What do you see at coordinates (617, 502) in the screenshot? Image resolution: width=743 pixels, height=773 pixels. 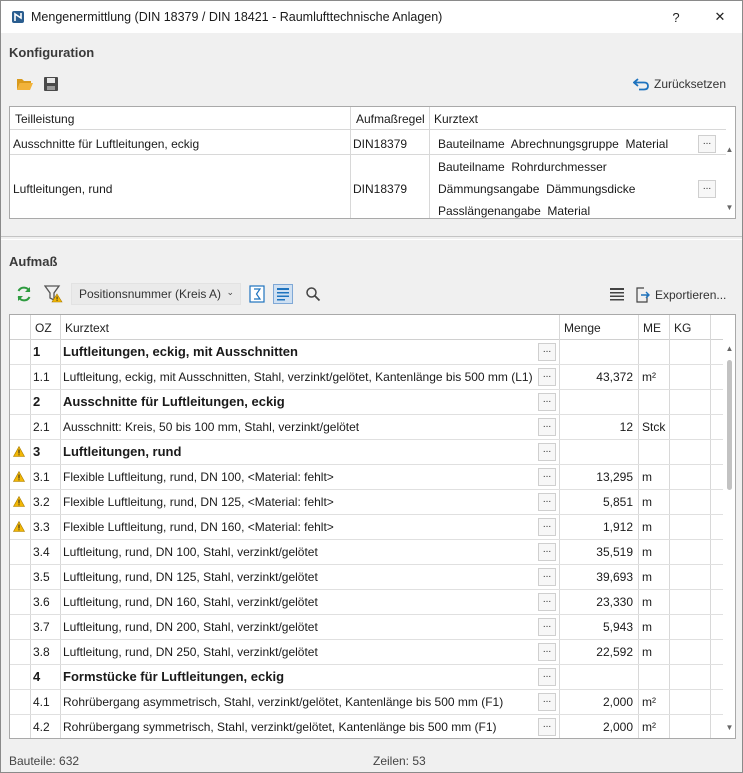 I see `row-menge: 5,851` at bounding box center [617, 502].